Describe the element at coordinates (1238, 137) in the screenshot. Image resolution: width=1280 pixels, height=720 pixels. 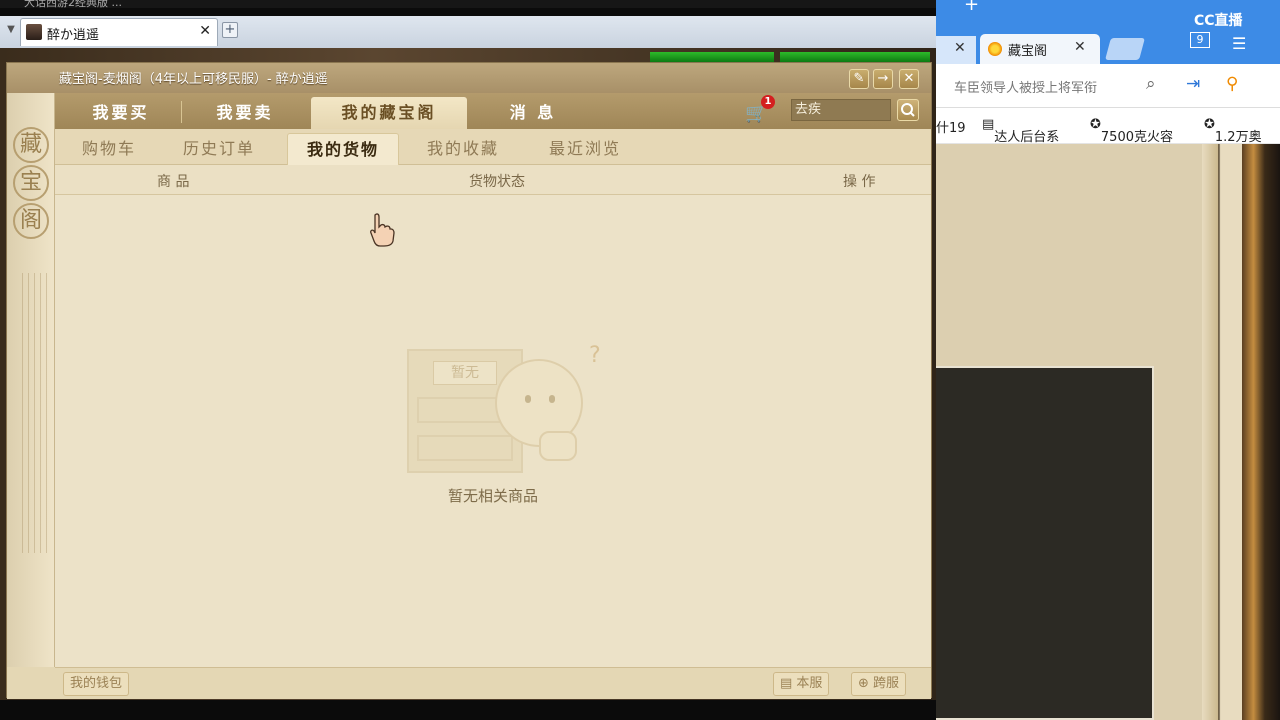
I see `bookmark-label: 1.2万奥` at that location.